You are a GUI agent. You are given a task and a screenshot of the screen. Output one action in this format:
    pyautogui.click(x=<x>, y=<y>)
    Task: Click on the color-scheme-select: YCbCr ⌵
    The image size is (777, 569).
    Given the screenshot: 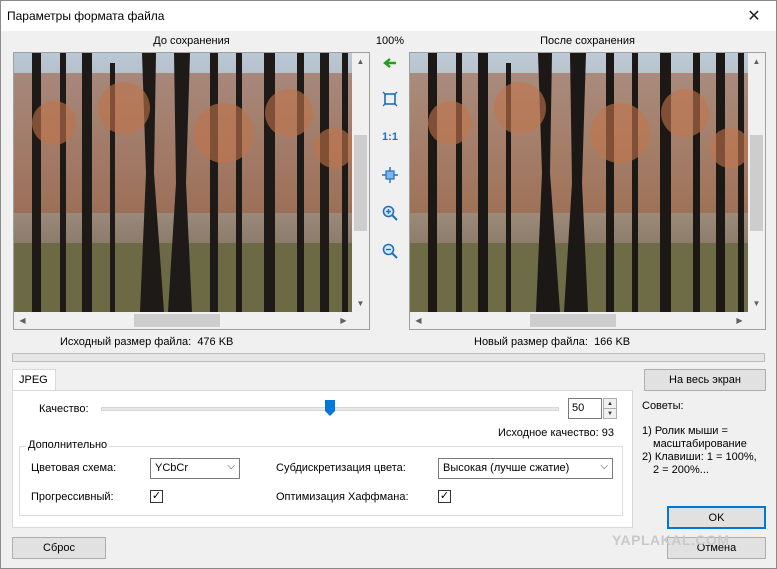 What is the action you would take?
    pyautogui.click(x=195, y=468)
    